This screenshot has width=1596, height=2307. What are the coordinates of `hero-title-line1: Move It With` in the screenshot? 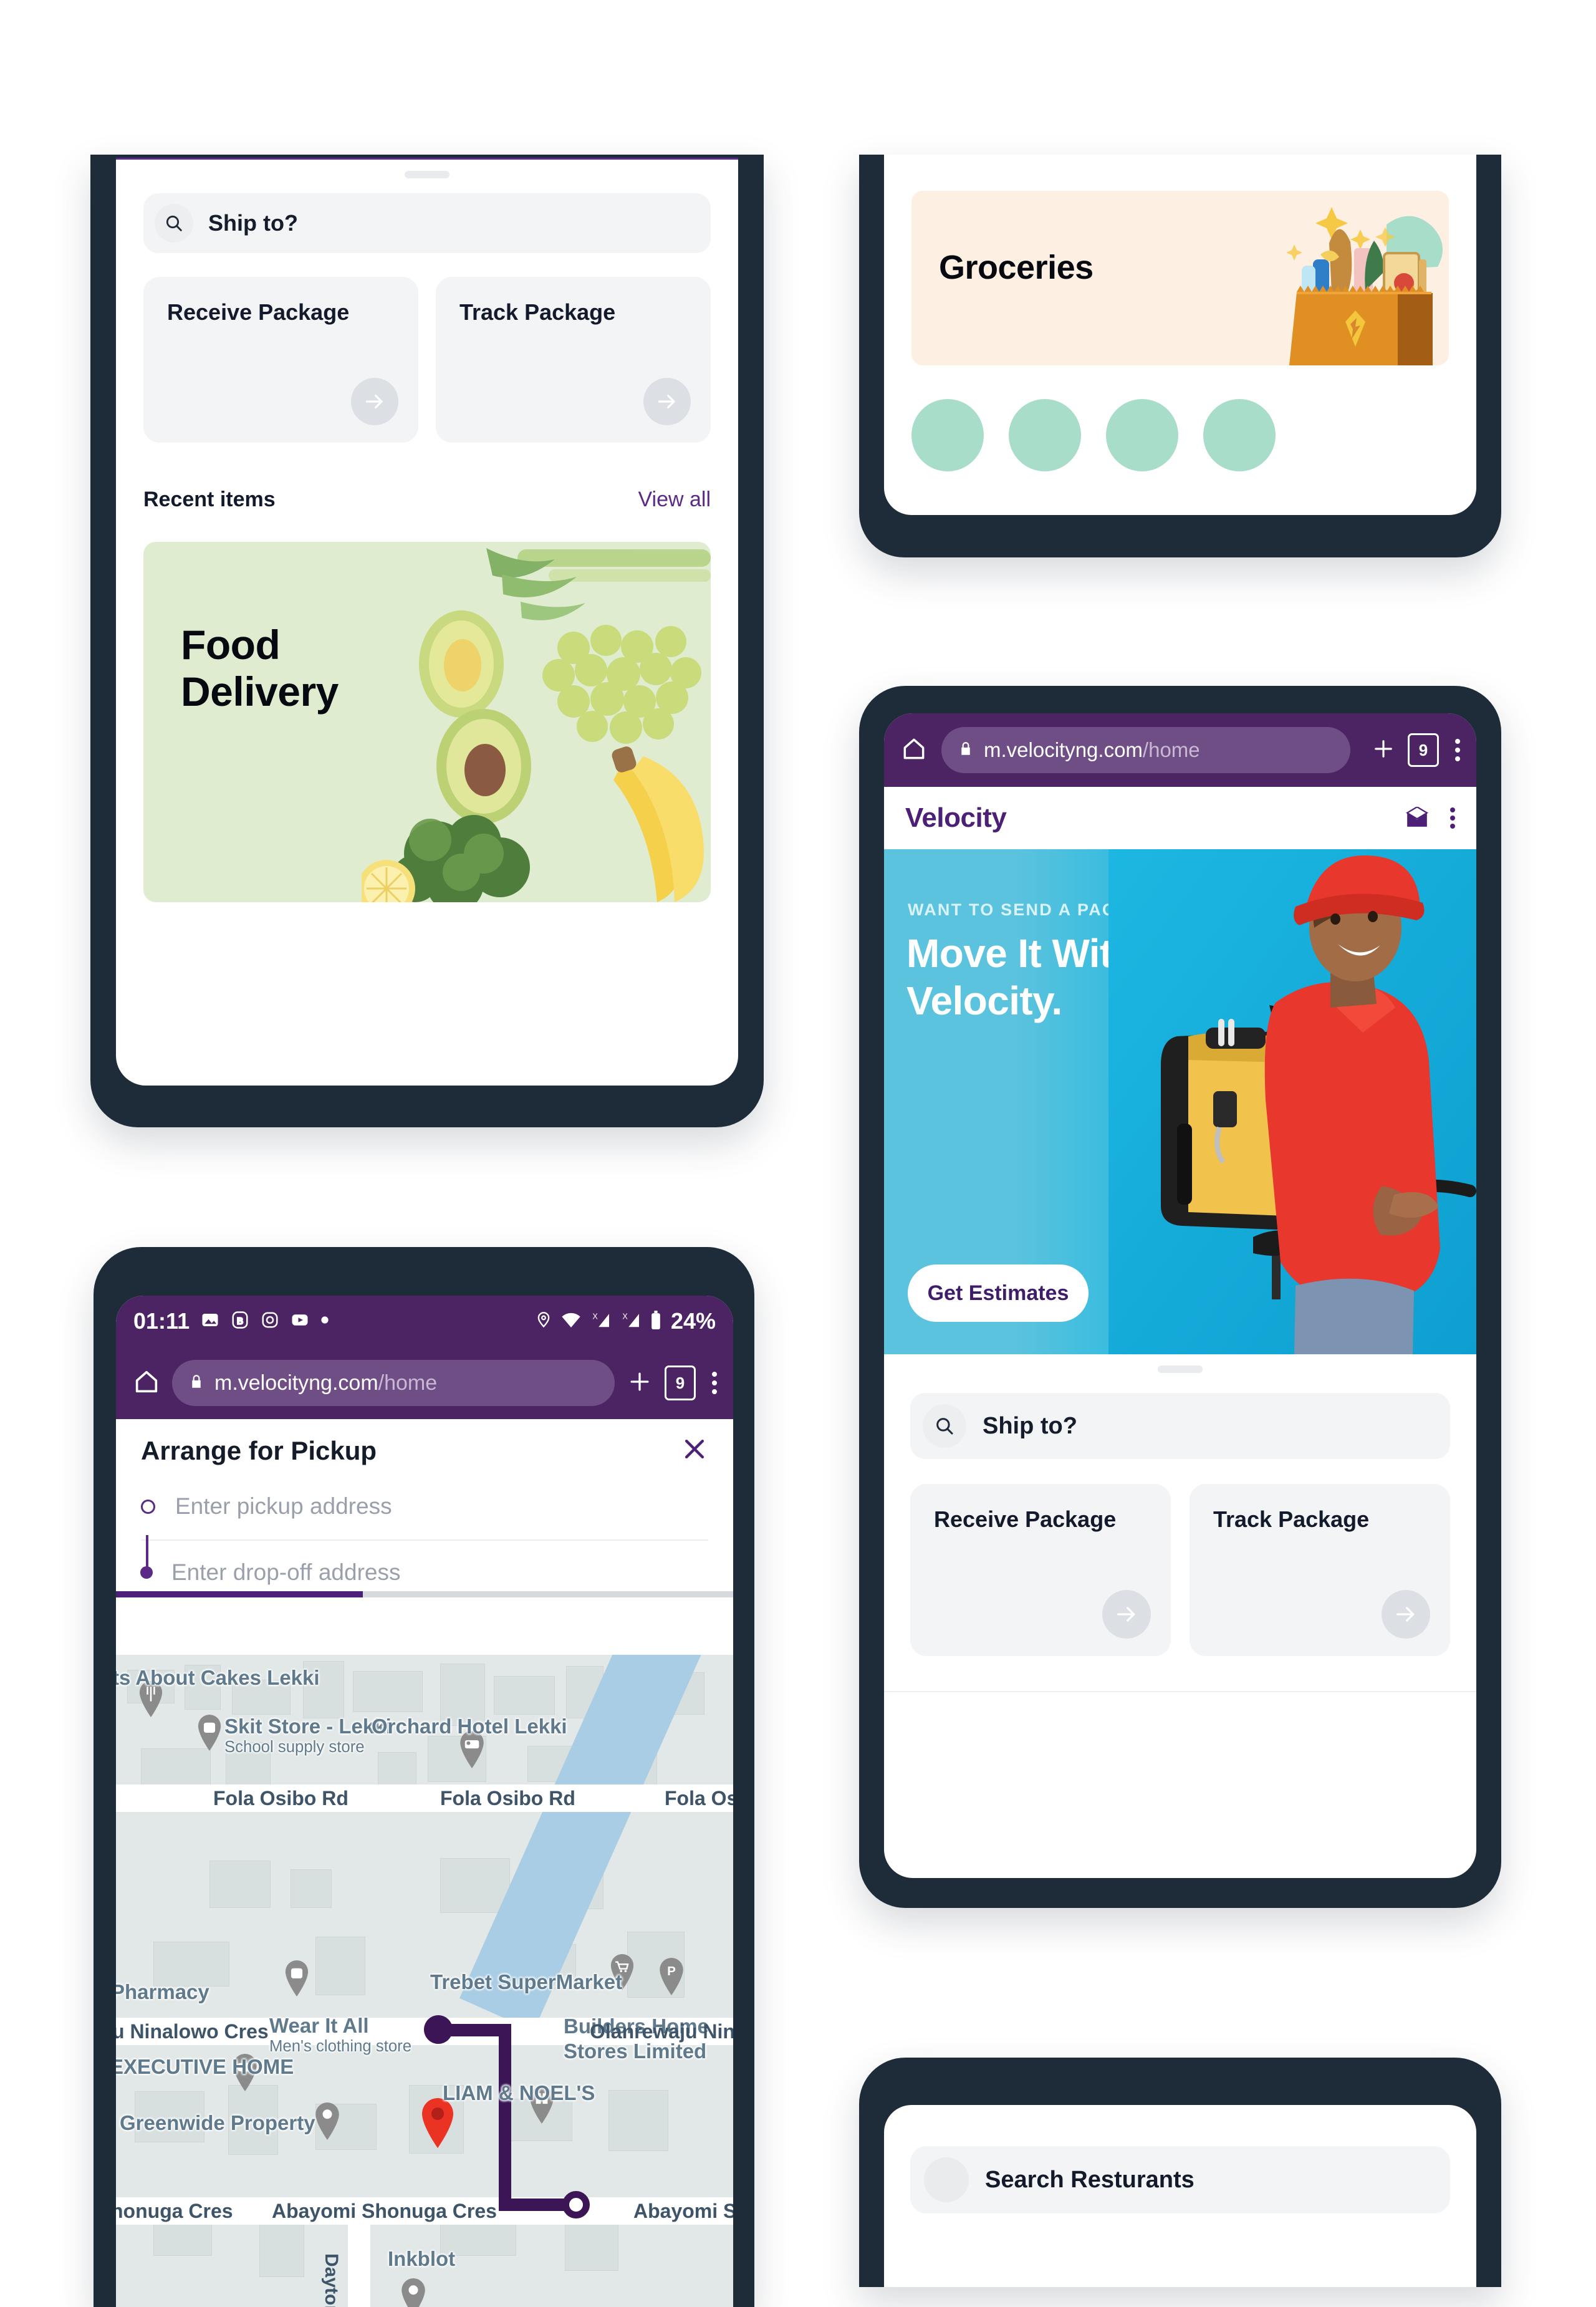 It's located at (1021, 953).